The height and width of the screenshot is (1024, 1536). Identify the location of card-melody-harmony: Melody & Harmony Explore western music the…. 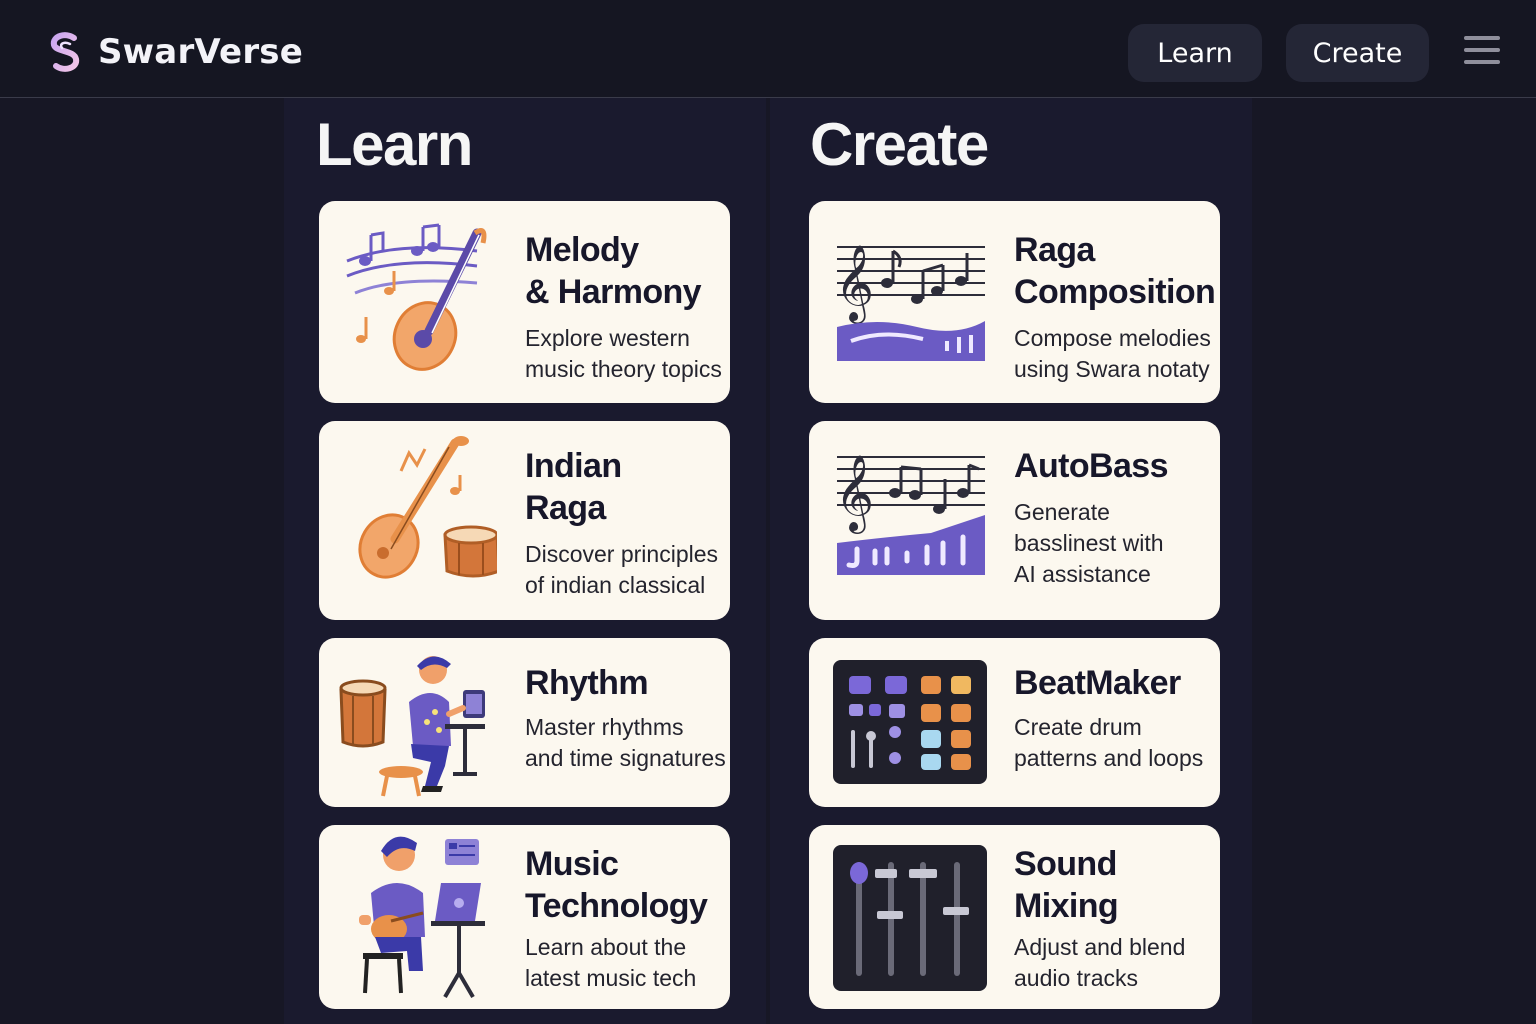
(524, 302).